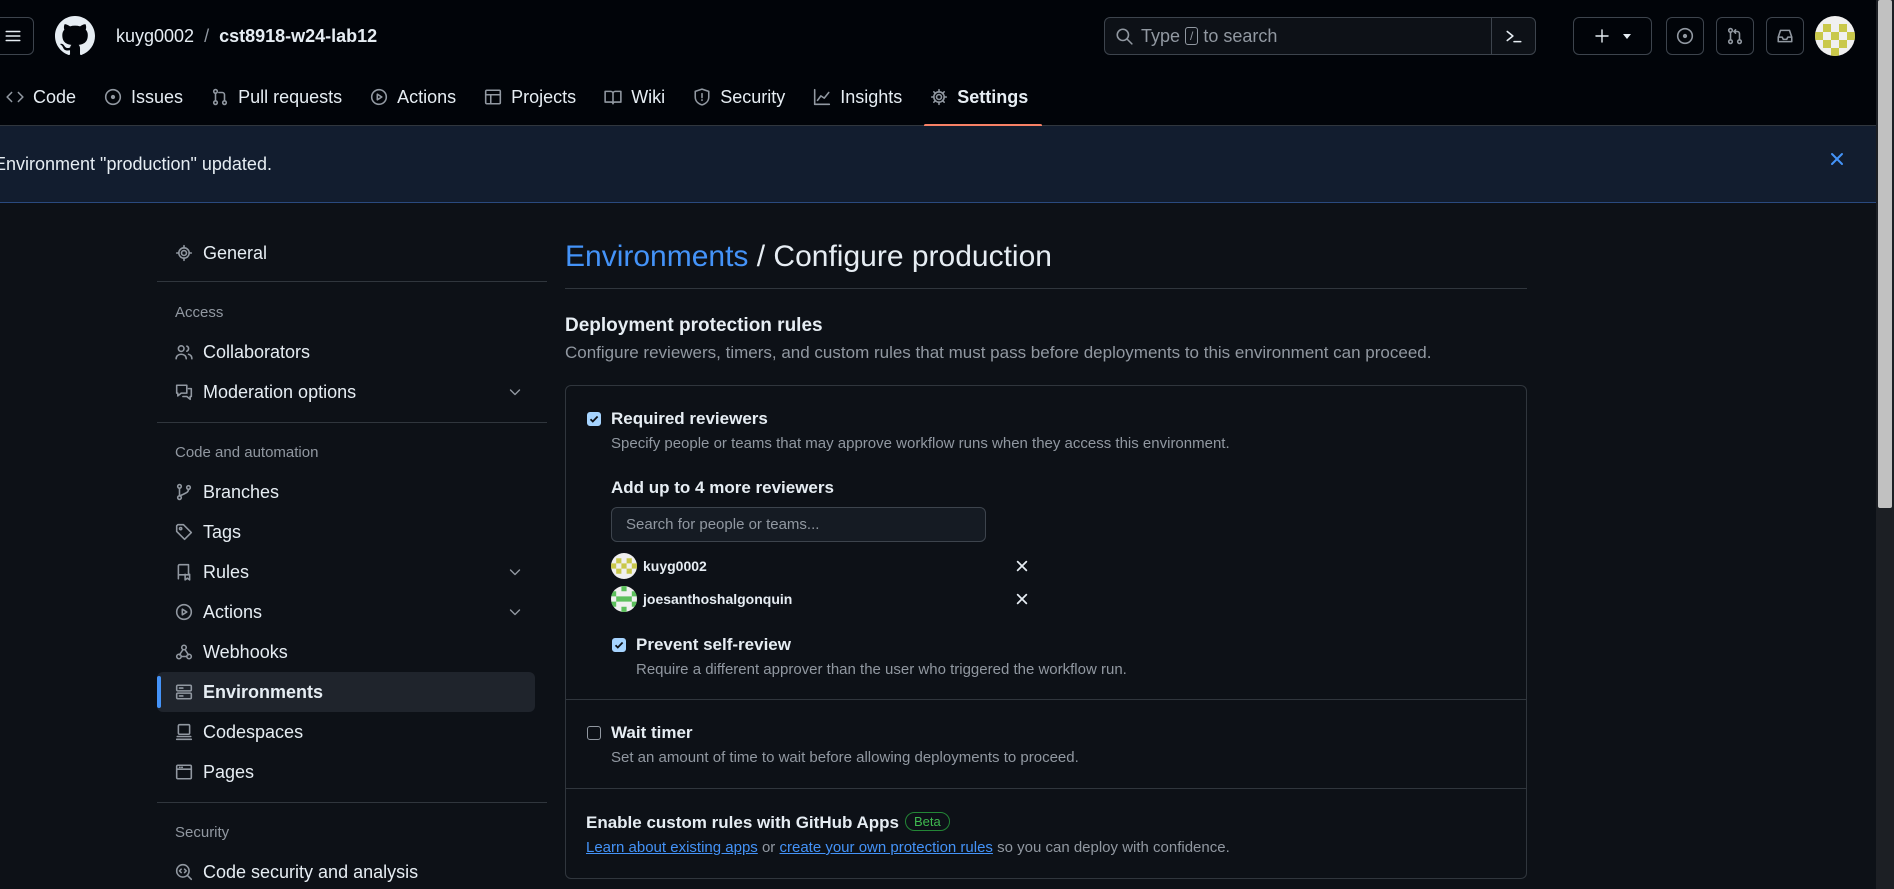 Image resolution: width=1894 pixels, height=889 pixels. I want to click on custom-rules-title: Enable custom rules with GitHub Apps Beta, so click(768, 822).